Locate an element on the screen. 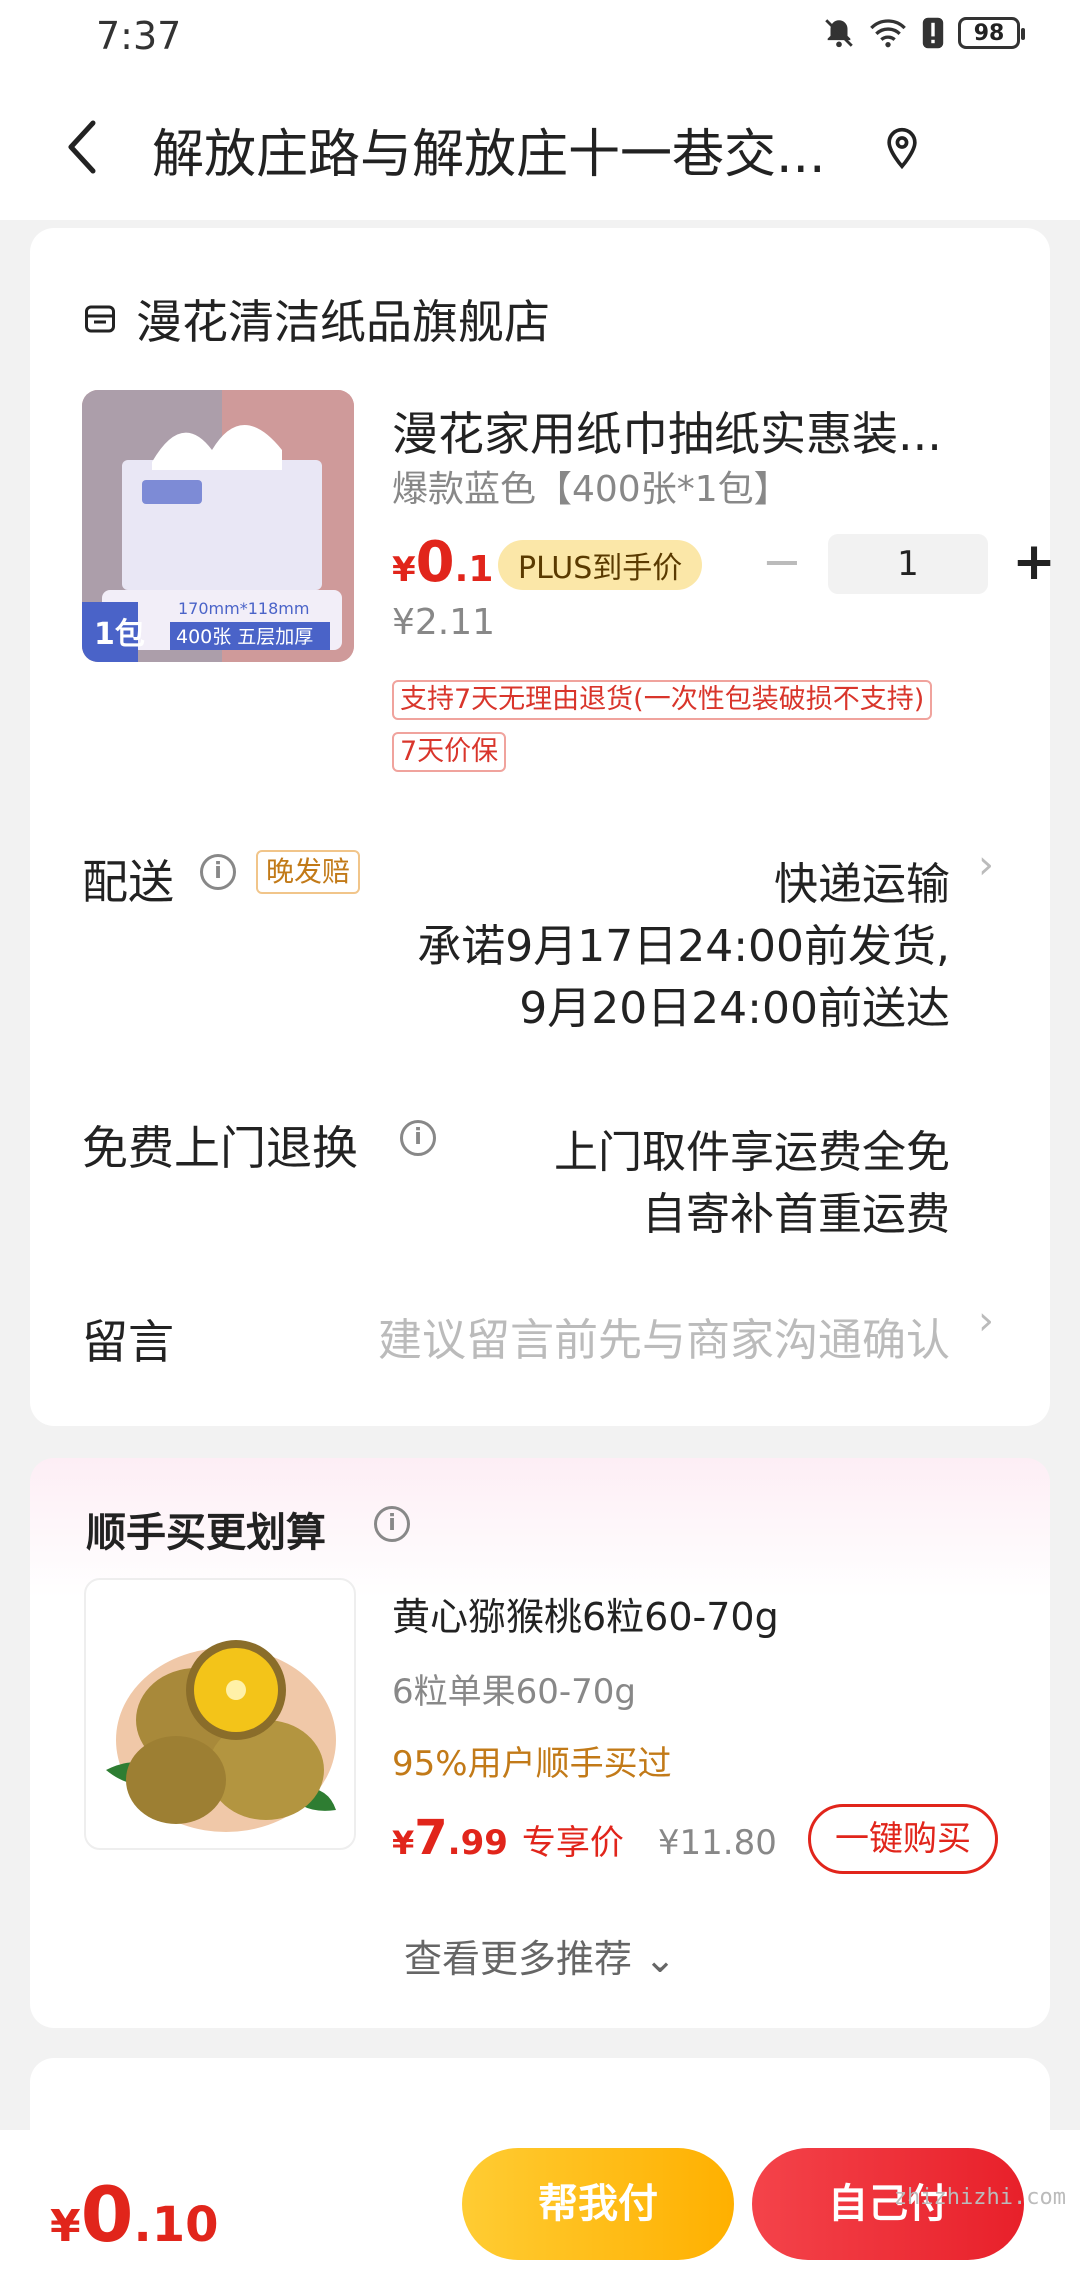  return-service-label: 免费上门退换 is located at coordinates (220, 1148).